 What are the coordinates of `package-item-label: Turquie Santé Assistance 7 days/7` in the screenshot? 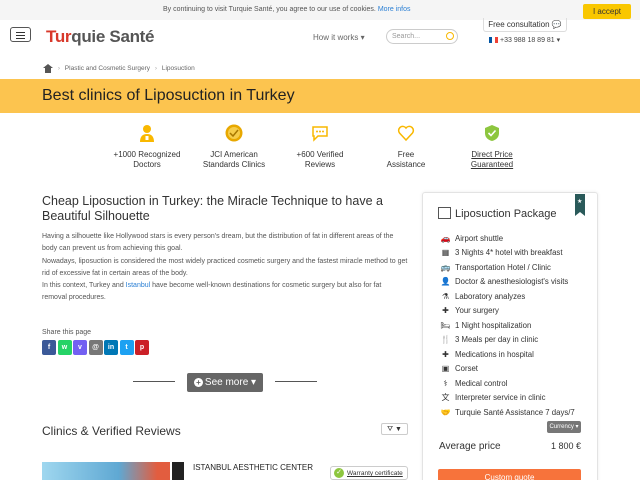 It's located at (515, 412).